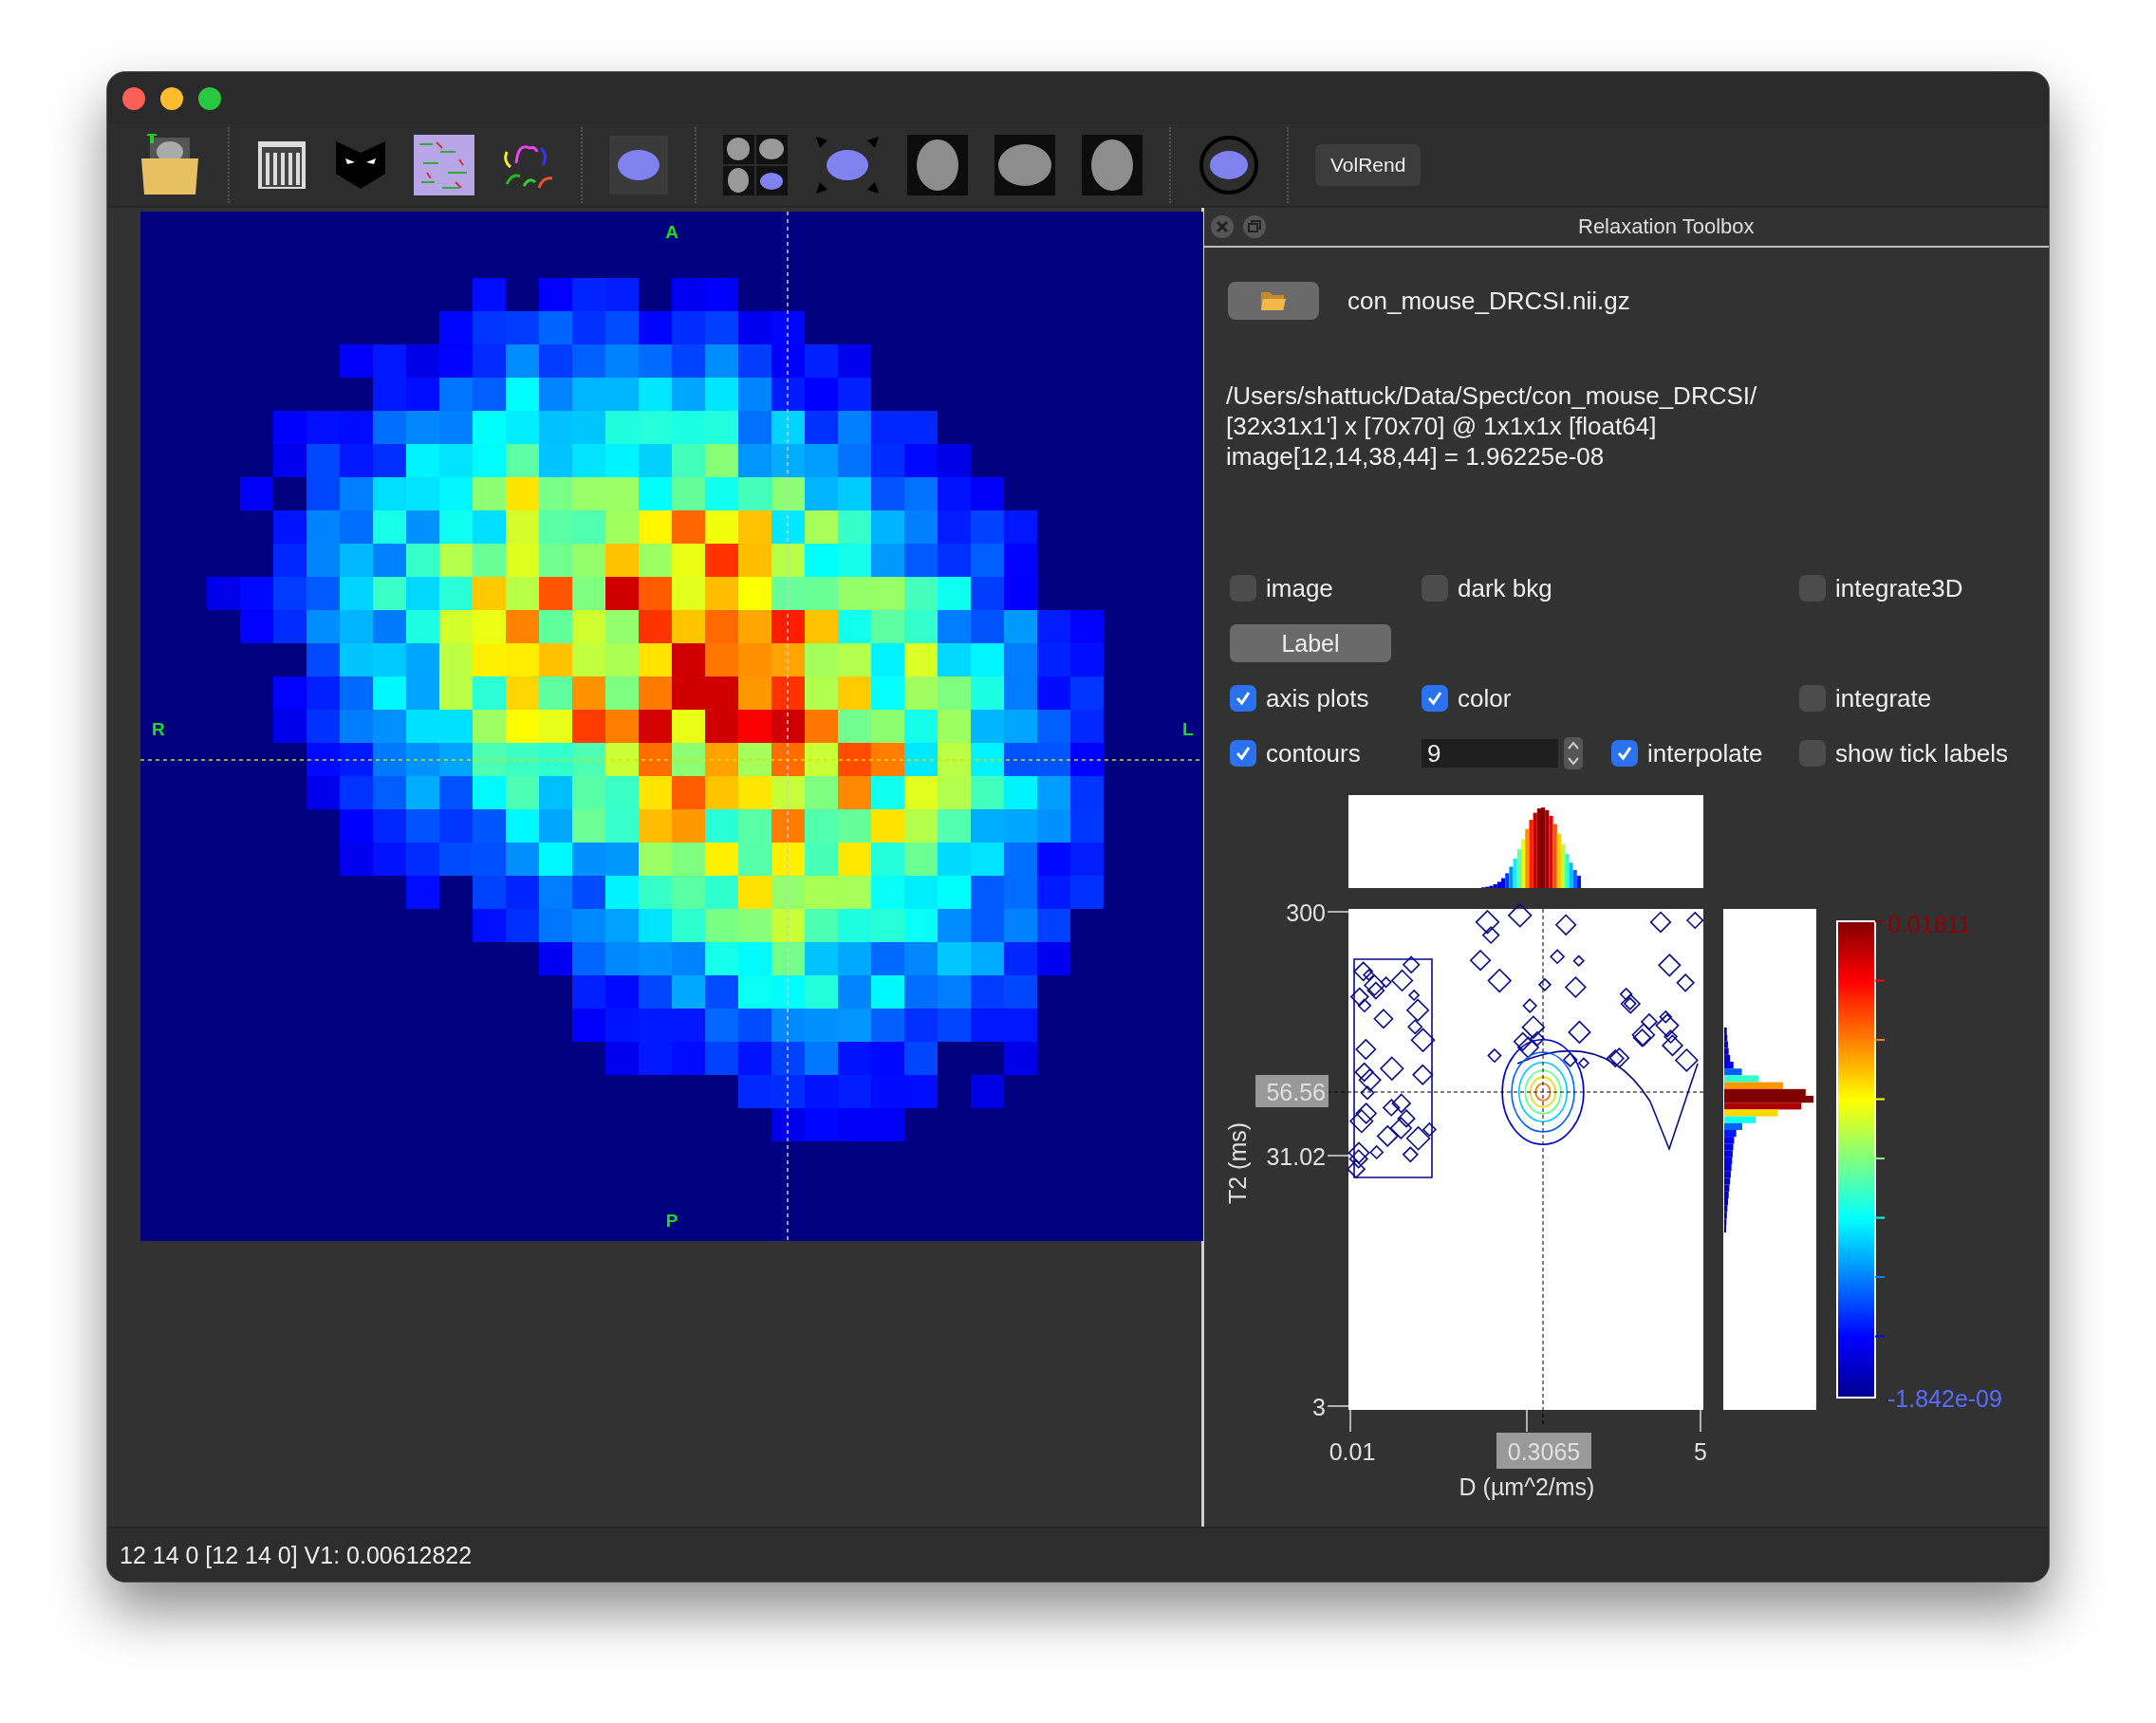 This screenshot has height=1723, width=2156. Describe the element at coordinates (1666, 226) in the screenshot. I see `panel-title: Relaxation Toolbox` at that location.